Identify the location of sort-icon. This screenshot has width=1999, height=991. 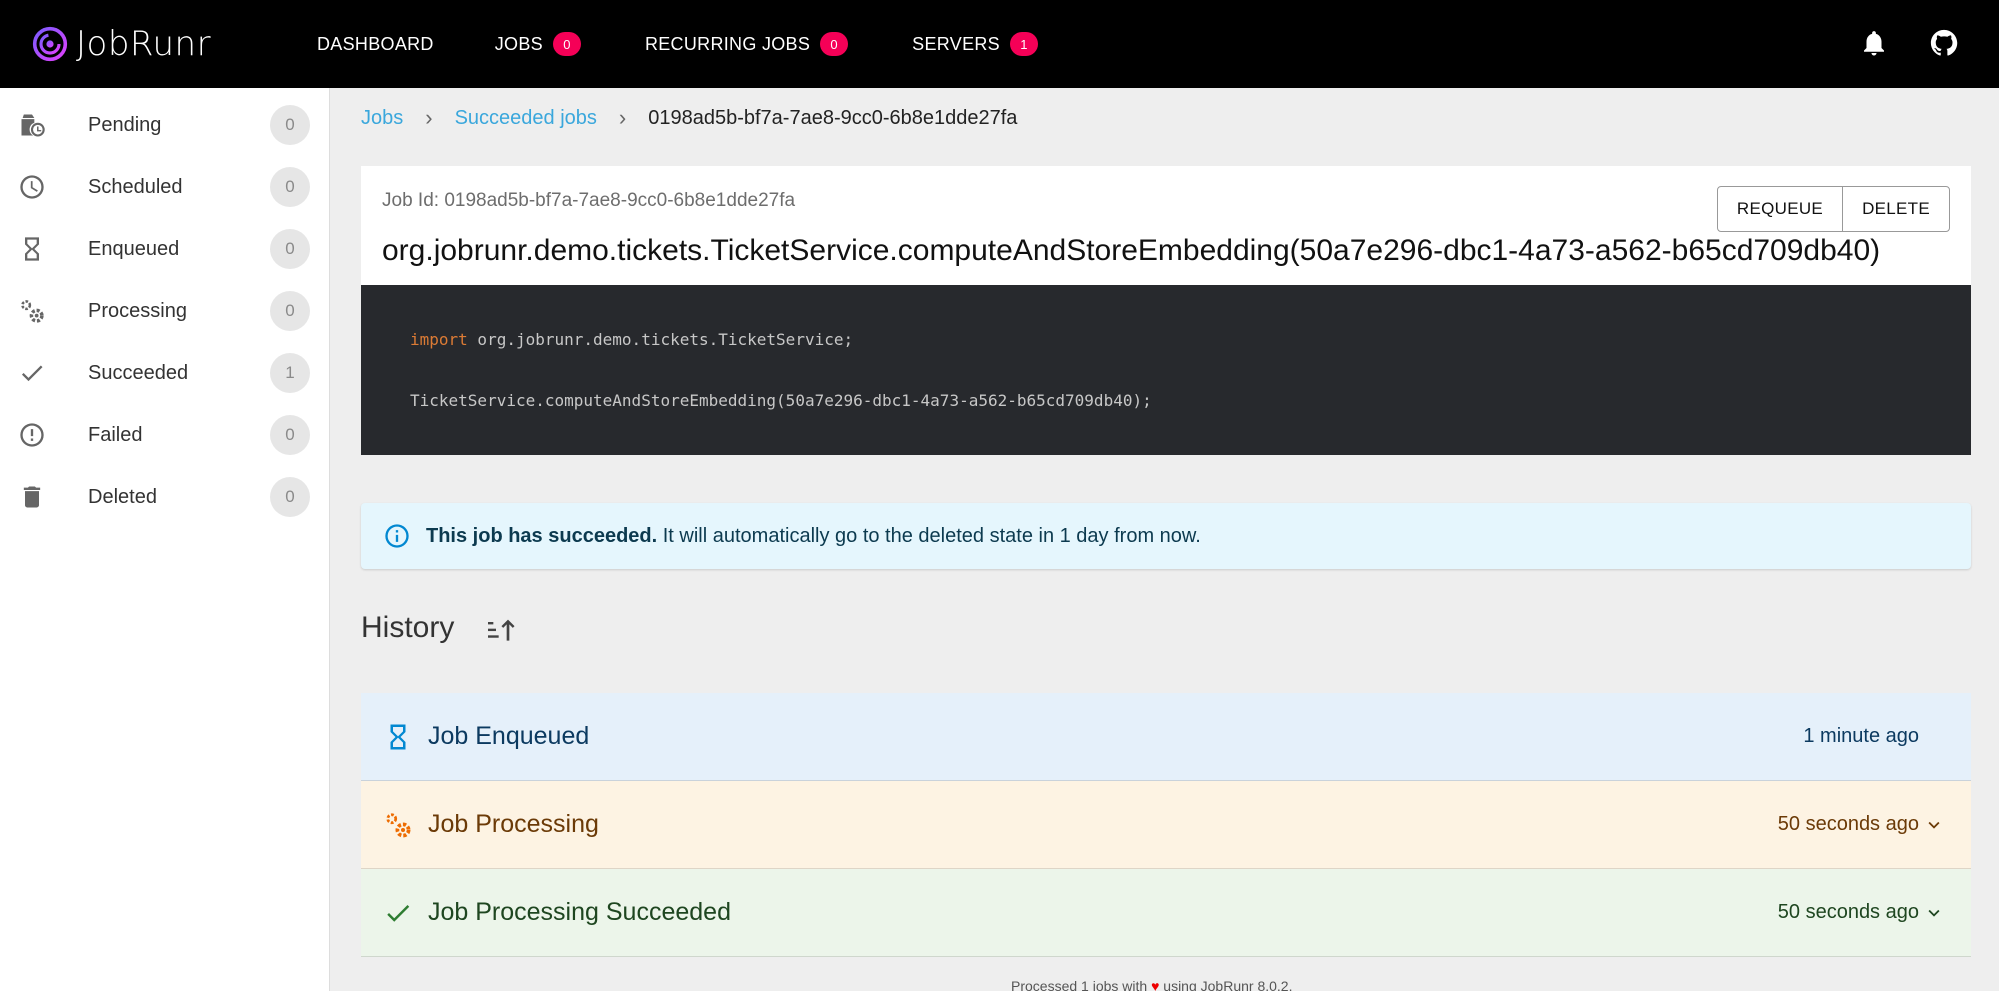
(500, 630).